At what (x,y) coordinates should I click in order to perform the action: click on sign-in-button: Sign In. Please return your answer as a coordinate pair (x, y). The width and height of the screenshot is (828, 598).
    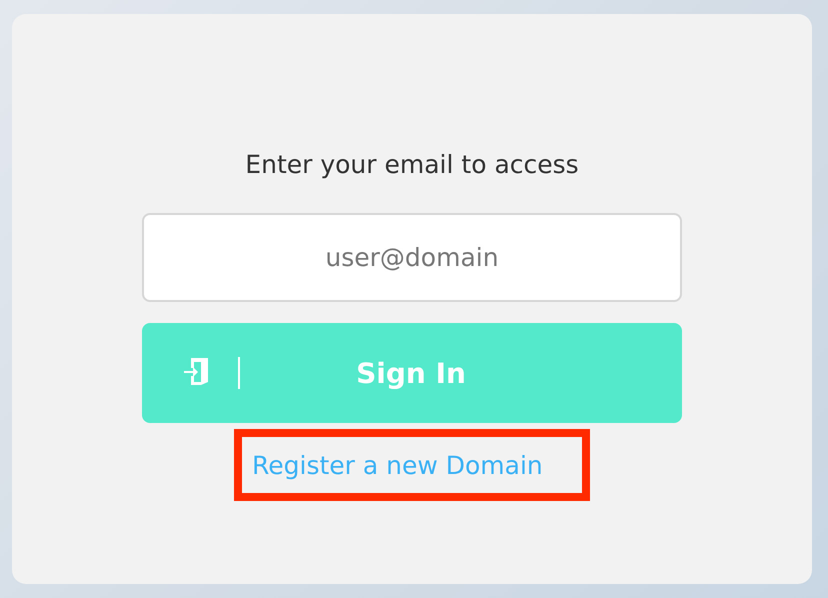
    Looking at the image, I should click on (412, 373).